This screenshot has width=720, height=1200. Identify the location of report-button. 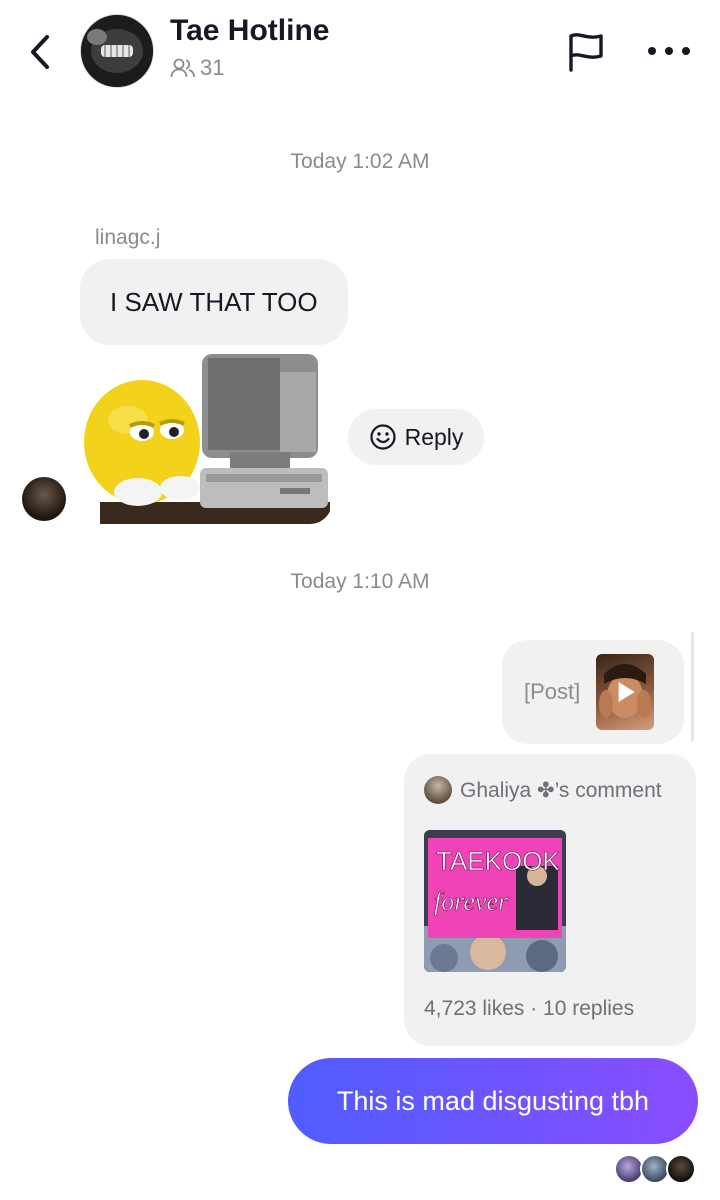
(586, 52).